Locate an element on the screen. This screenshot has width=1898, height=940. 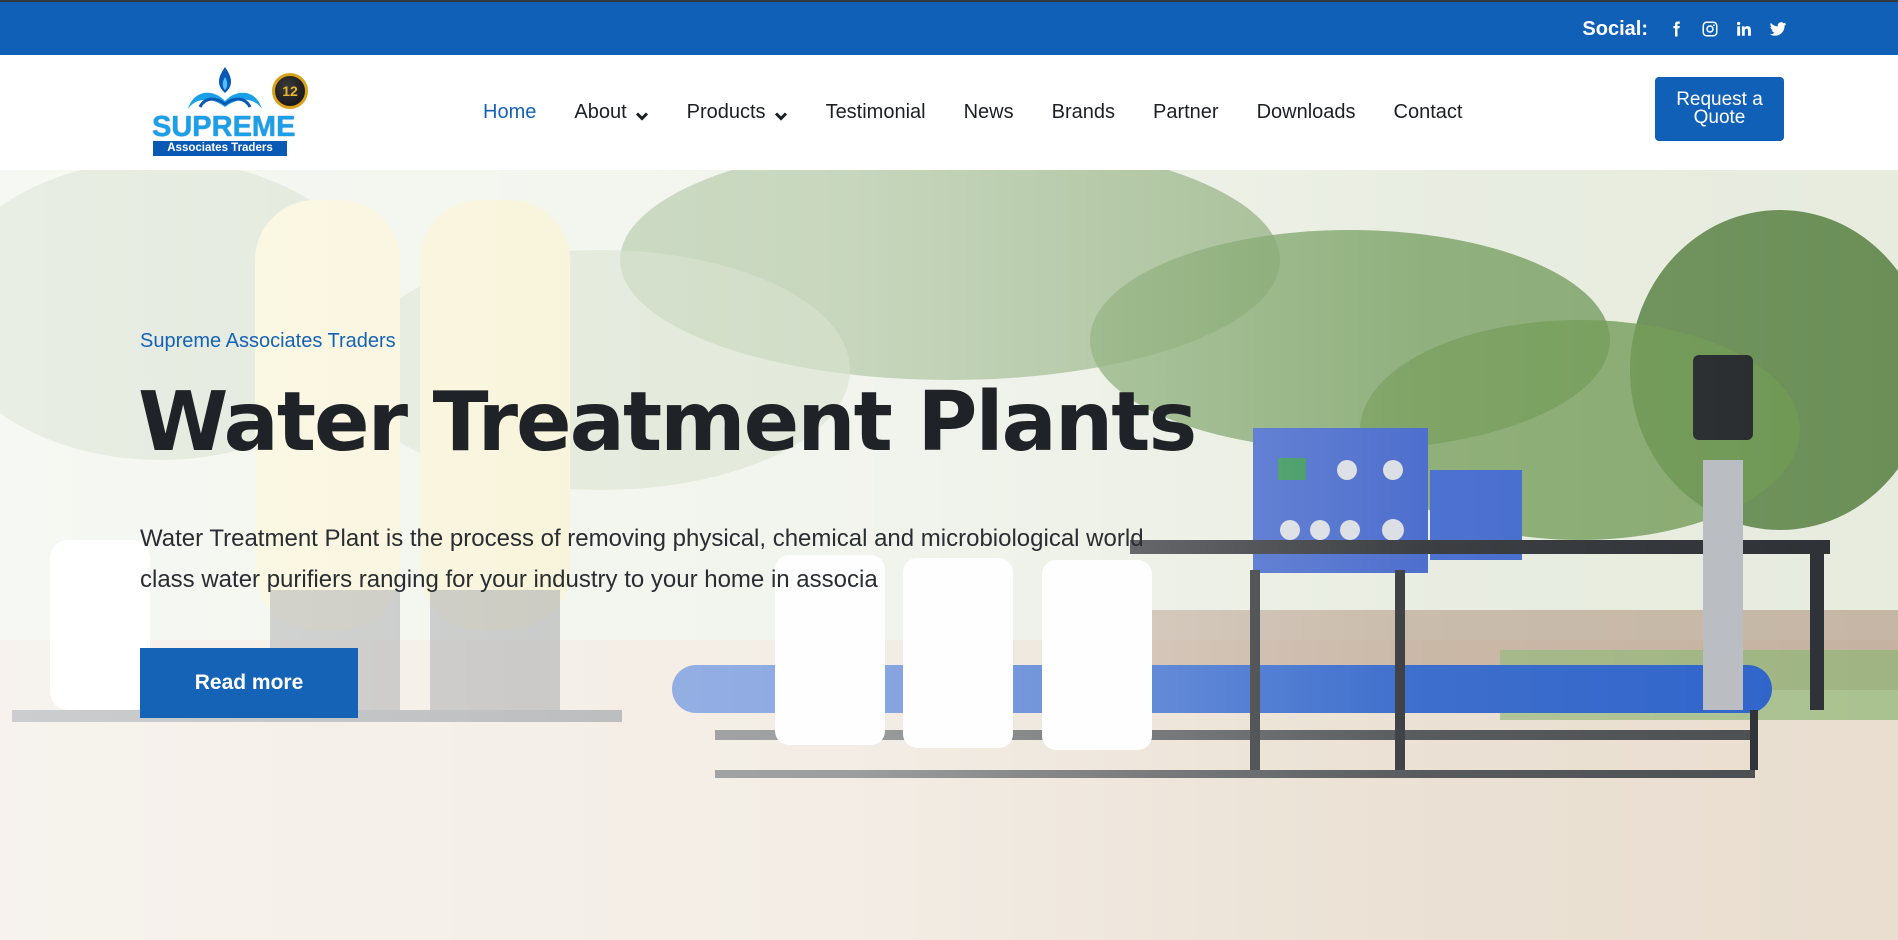
logo-tagline: Associates Traders is located at coordinates (220, 148).